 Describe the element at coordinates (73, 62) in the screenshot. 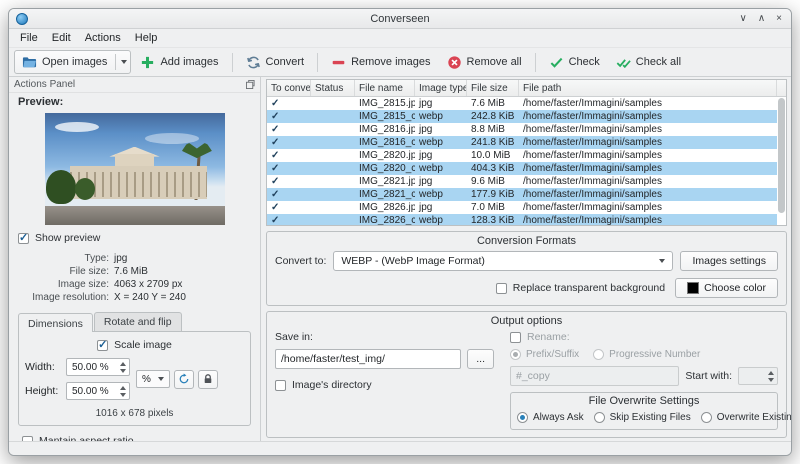

I see `open-images-button: Open images` at that location.